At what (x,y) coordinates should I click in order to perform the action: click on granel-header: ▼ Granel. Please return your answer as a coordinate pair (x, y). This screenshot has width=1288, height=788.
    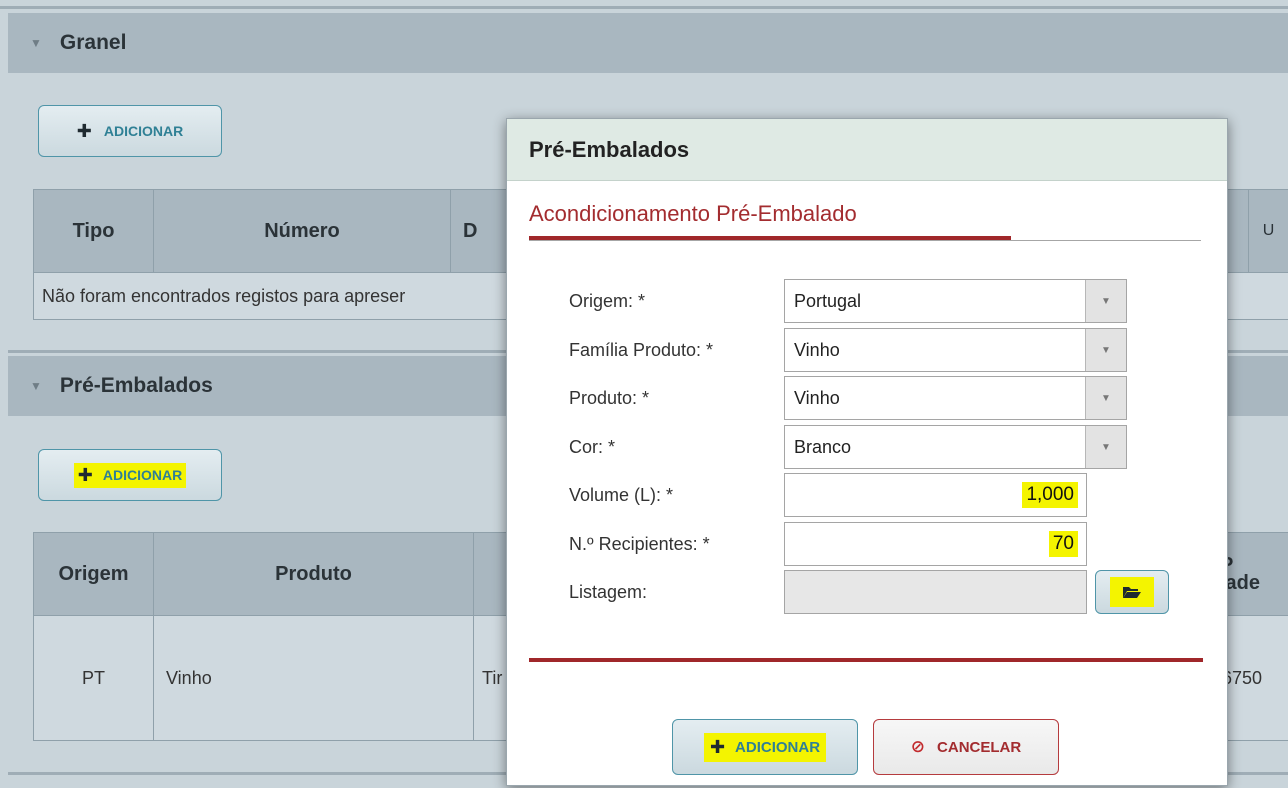
    Looking at the image, I should click on (648, 43).